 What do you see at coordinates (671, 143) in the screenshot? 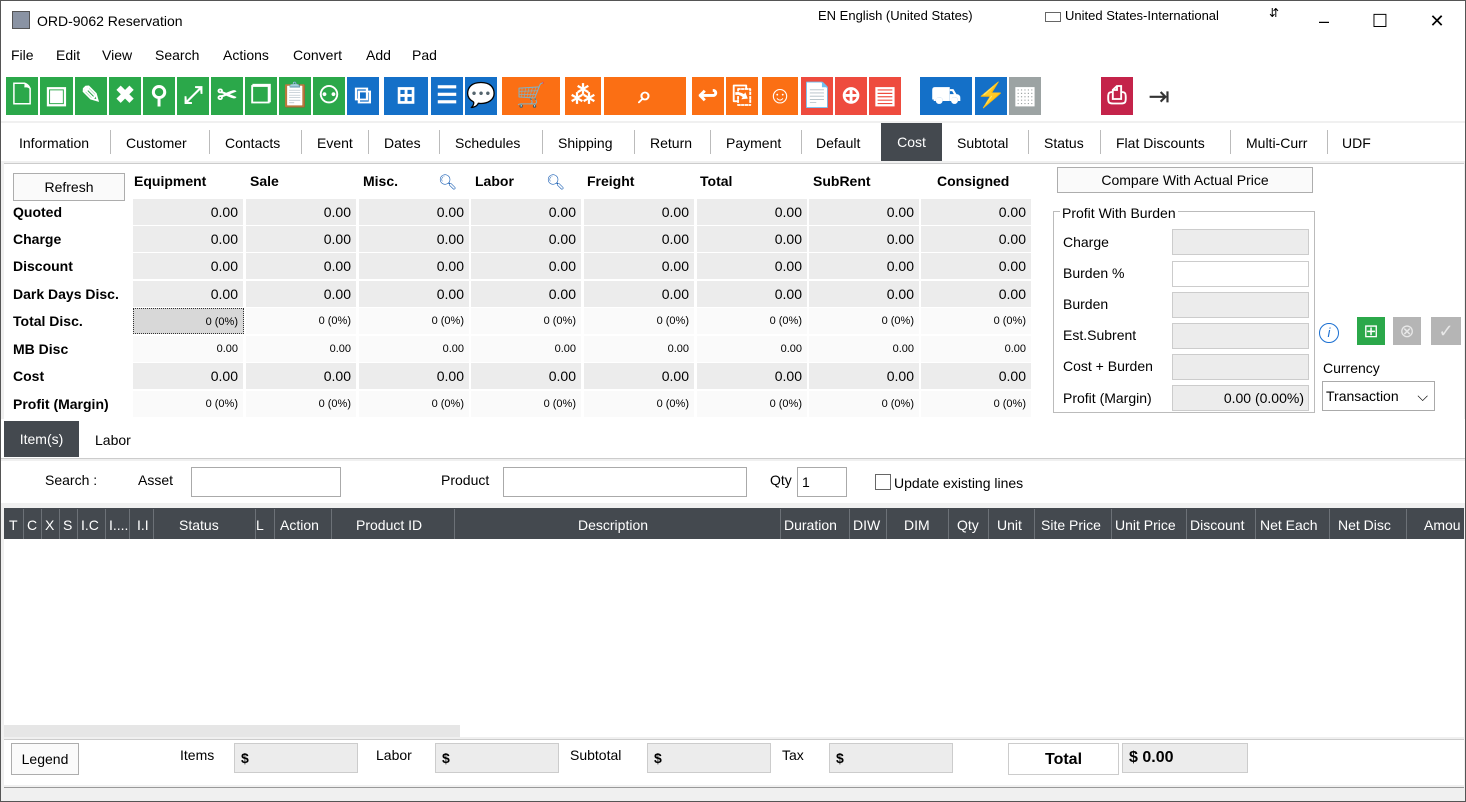
I see `tab-return: Return` at bounding box center [671, 143].